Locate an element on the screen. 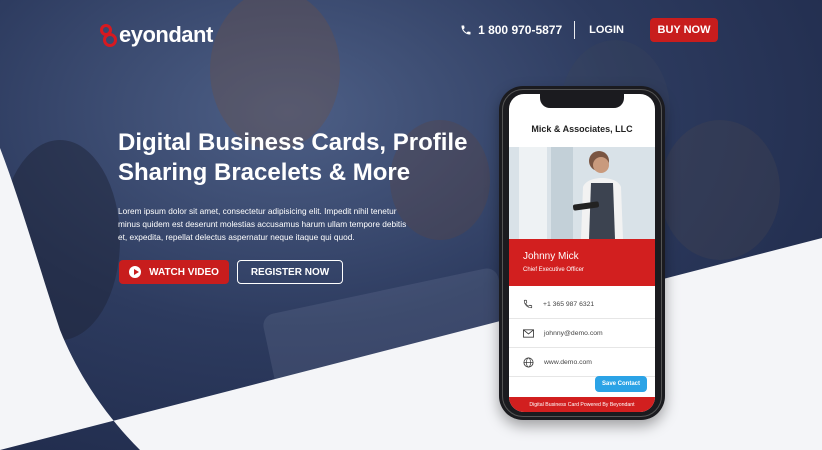  headline-line-2: Sharing Bracelets & More is located at coordinates (264, 172).